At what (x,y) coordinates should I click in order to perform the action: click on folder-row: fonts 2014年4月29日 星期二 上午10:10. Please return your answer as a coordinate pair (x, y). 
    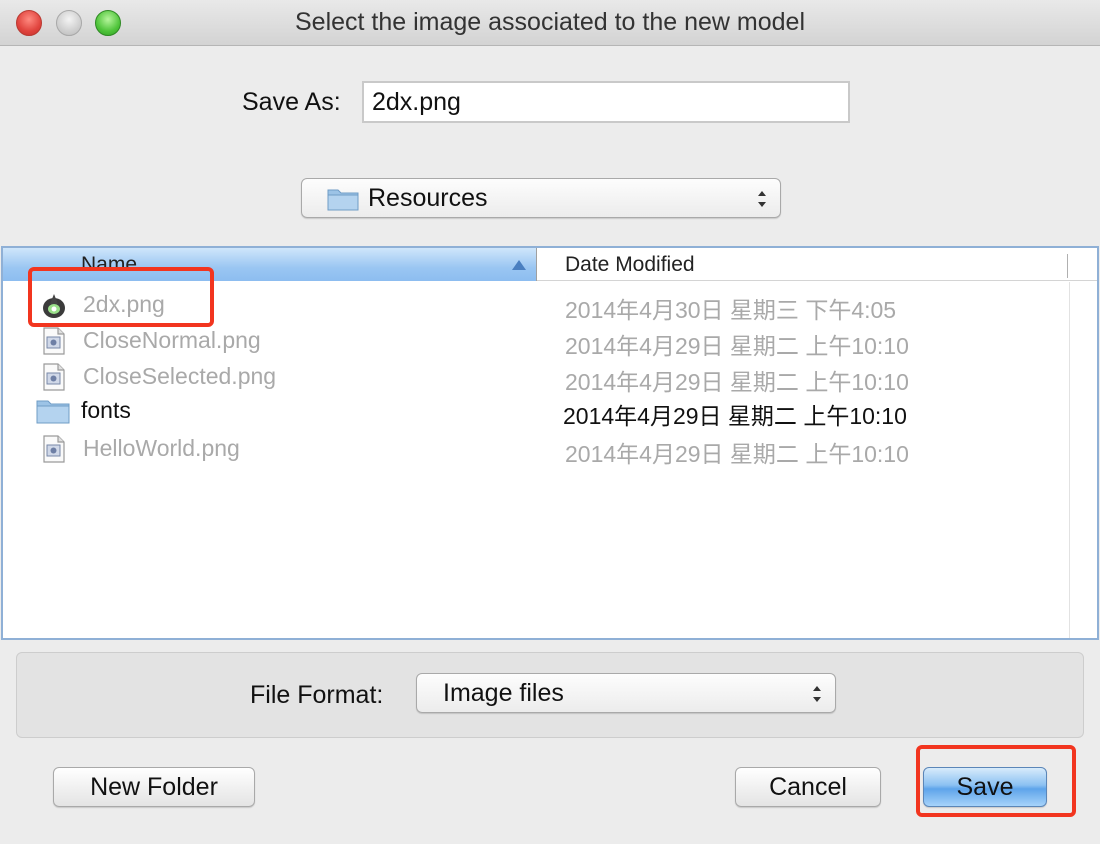
    Looking at the image, I should click on (550, 411).